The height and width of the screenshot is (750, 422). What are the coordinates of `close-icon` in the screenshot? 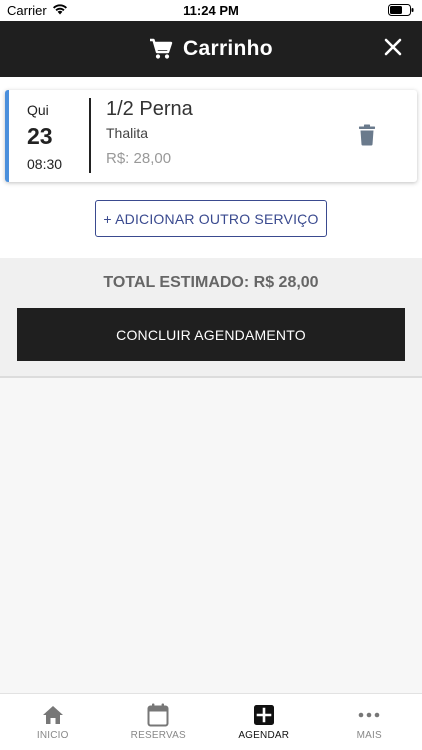 It's located at (393, 49).